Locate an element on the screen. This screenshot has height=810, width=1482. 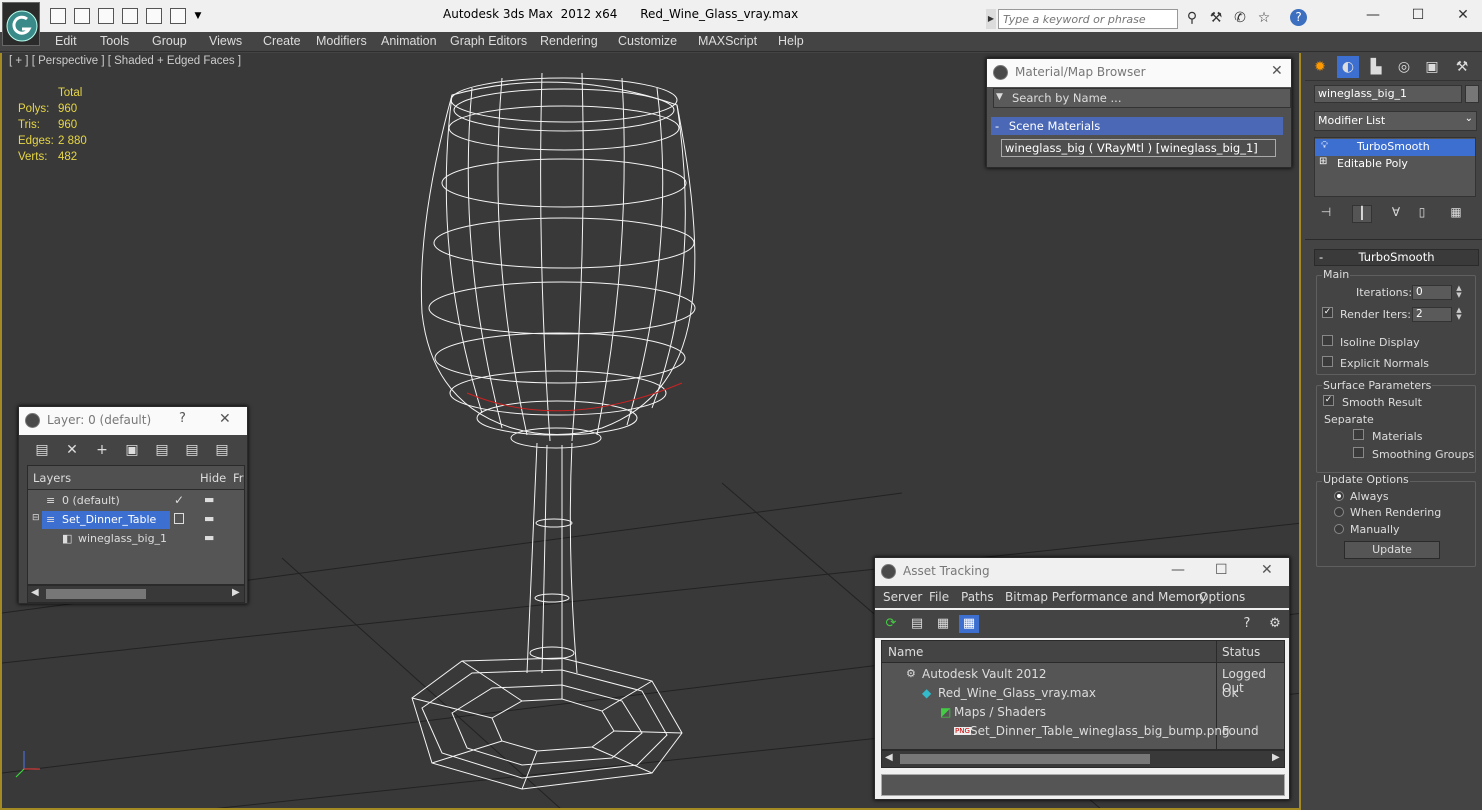
list-view-icon: ▤ is located at coordinates (917, 624).